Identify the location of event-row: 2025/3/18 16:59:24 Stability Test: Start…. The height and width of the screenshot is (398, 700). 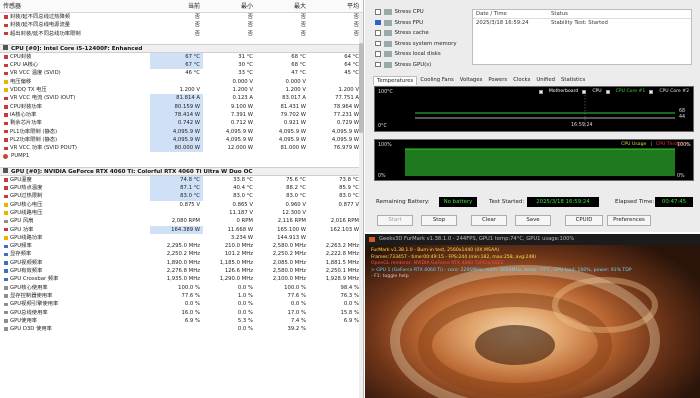
(582, 23).